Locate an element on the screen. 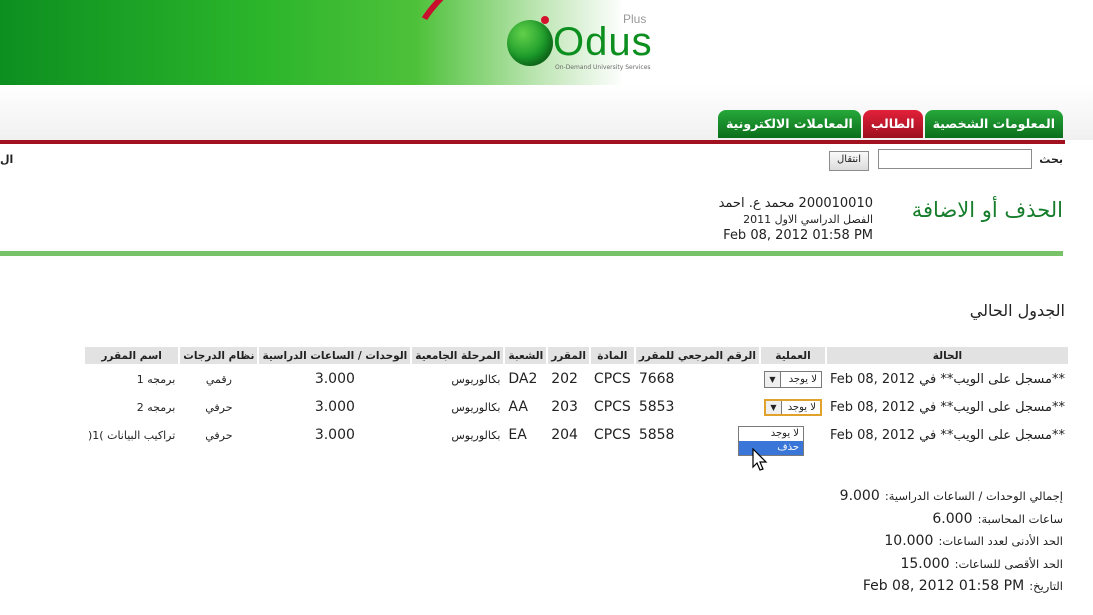 The height and width of the screenshot is (615, 1093). header-units: الوحدات / الساعات الدراسية is located at coordinates (335, 355).